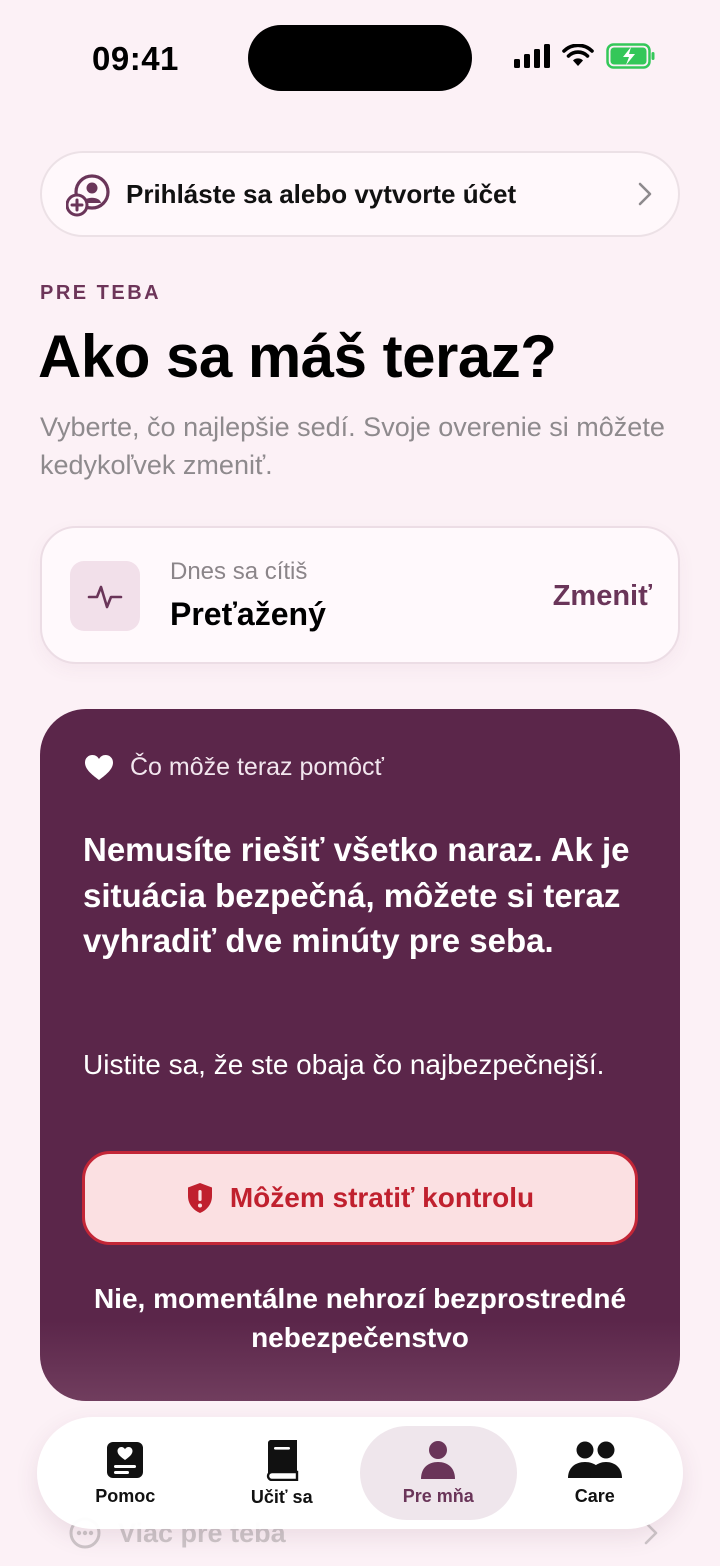 This screenshot has width=720, height=1566. What do you see at coordinates (281, 1496) in the screenshot?
I see `tab-label: Učiť sa` at bounding box center [281, 1496].